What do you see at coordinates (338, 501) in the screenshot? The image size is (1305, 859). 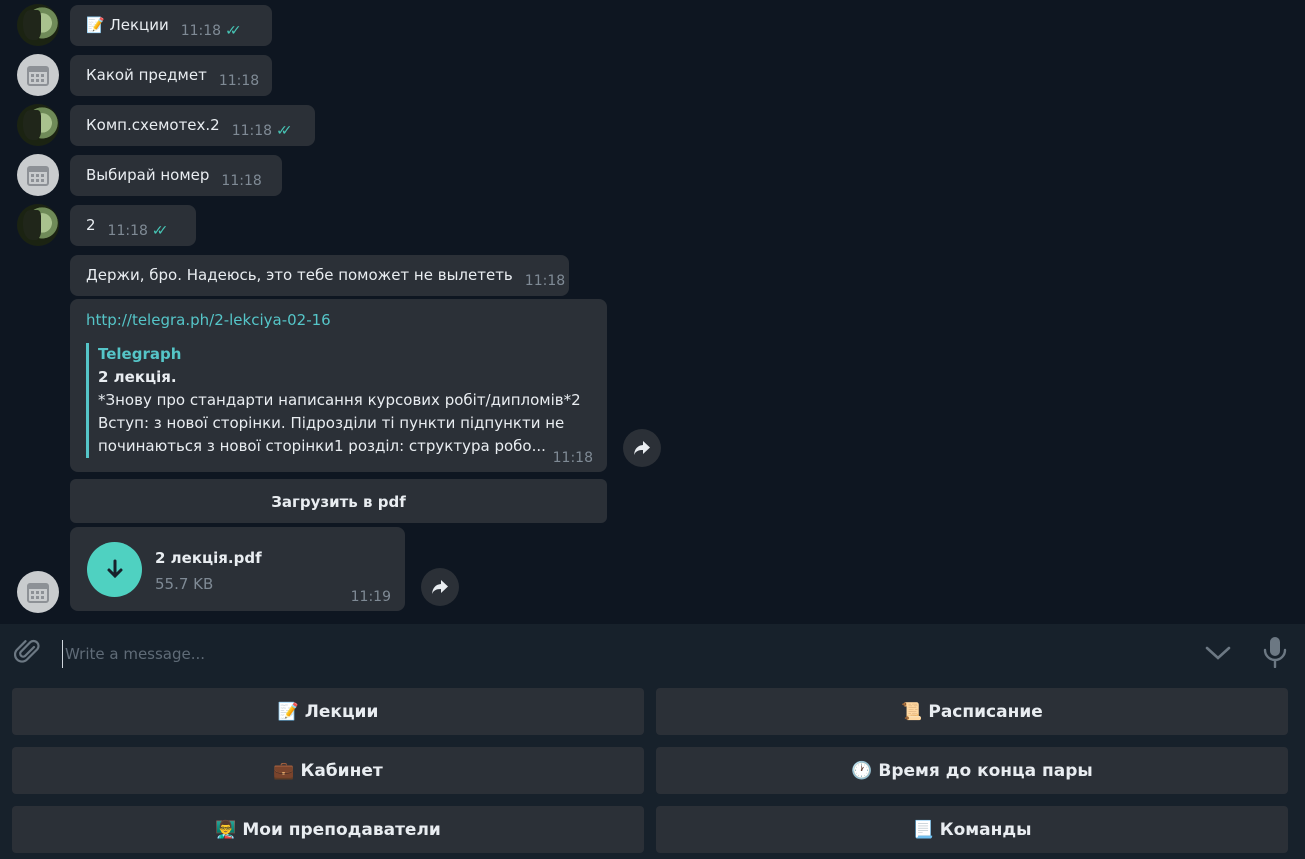 I see `download-pdf-inline-button: Загрузить в pdf` at bounding box center [338, 501].